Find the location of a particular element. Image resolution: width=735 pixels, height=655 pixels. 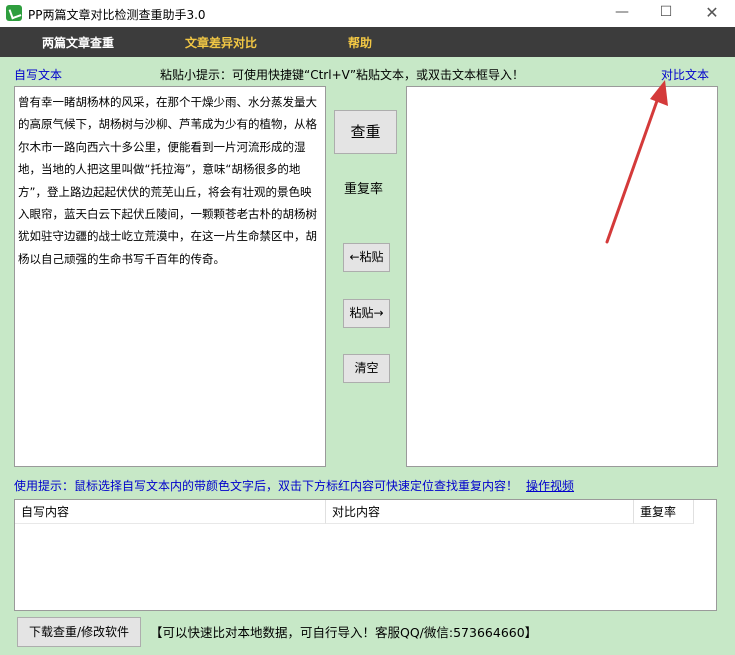

maximize-button: ☐ is located at coordinates (666, 13).